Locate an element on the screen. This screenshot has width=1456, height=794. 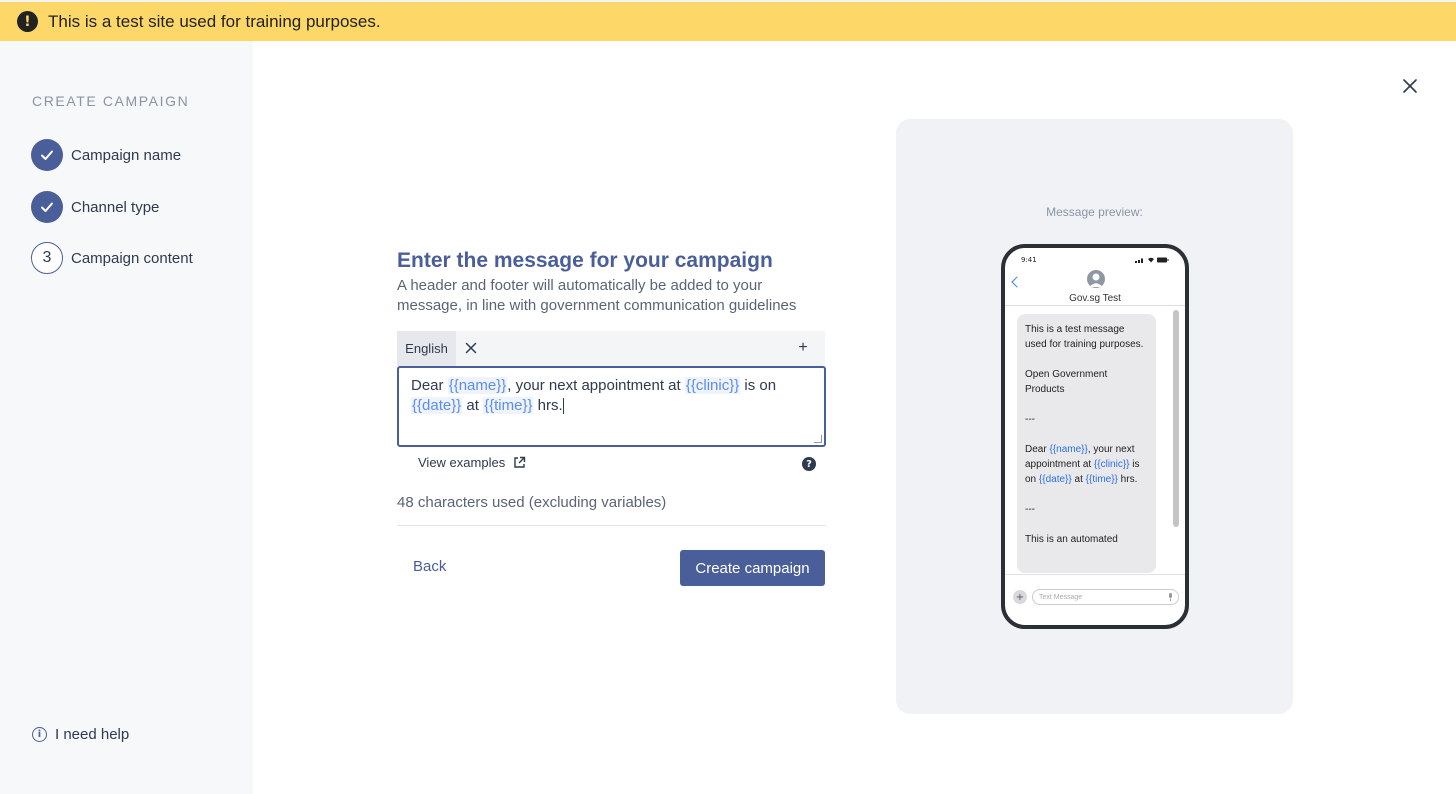
chevron-left-icon is located at coordinates (1017, 282).